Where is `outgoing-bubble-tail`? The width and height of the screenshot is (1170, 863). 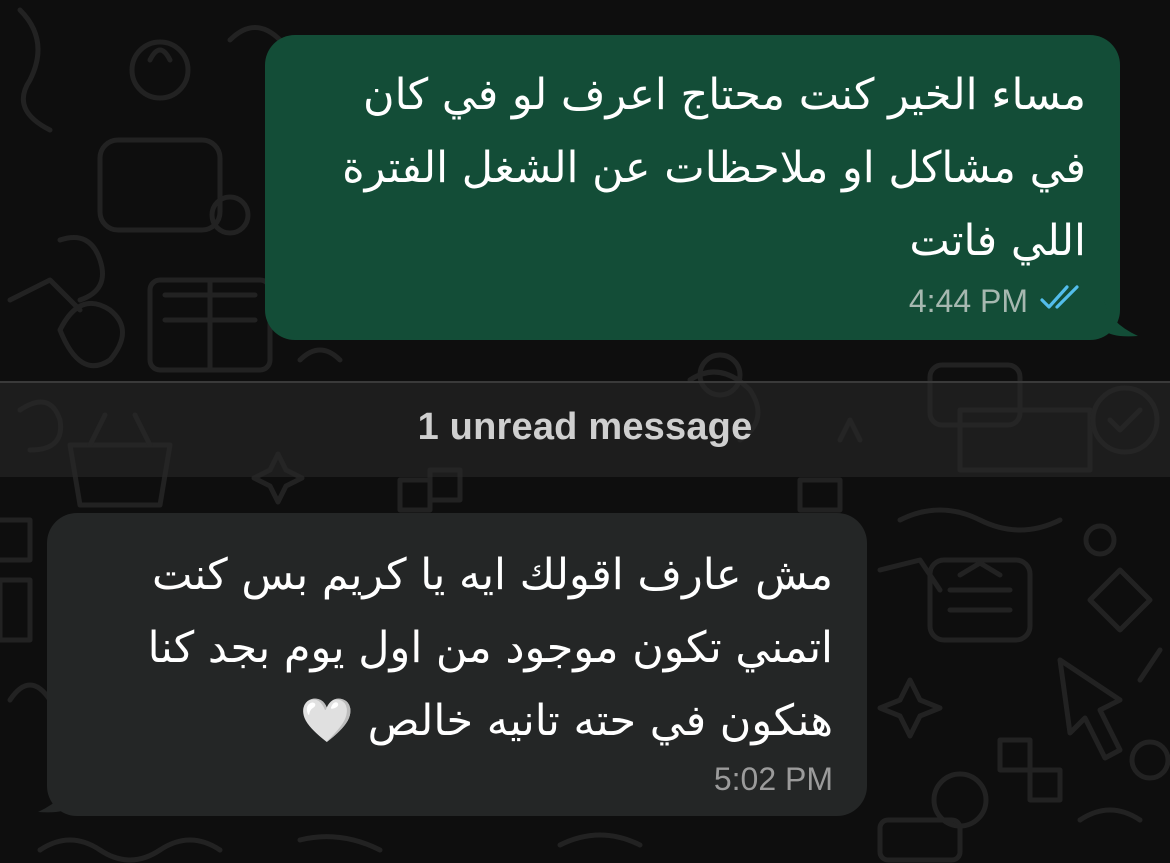 outgoing-bubble-tail is located at coordinates (1121, 318).